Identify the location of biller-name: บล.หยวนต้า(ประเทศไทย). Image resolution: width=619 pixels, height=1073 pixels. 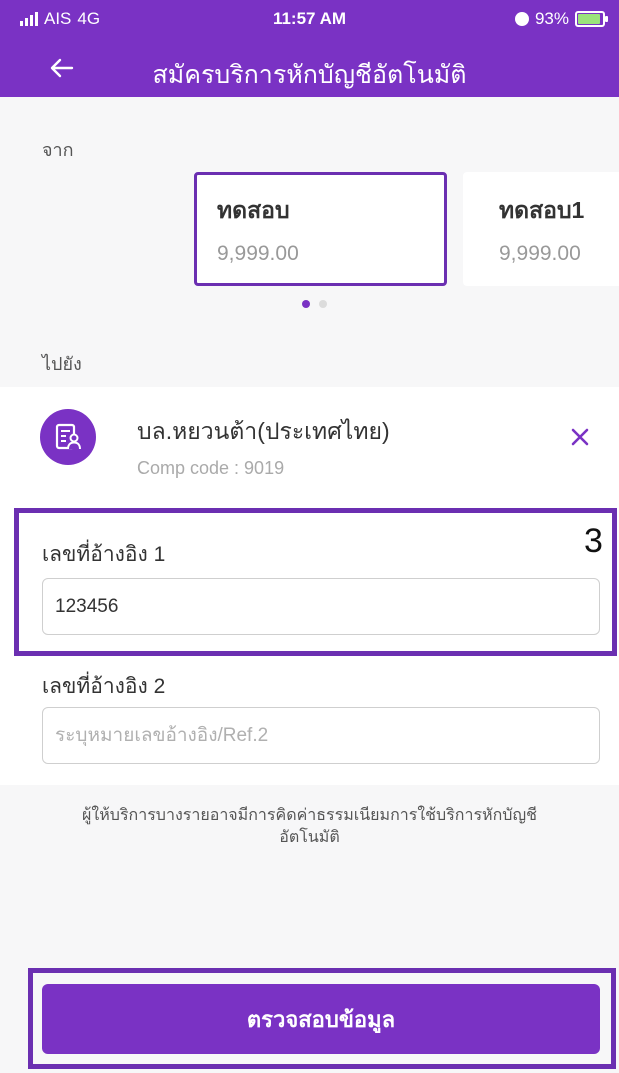
(263, 431).